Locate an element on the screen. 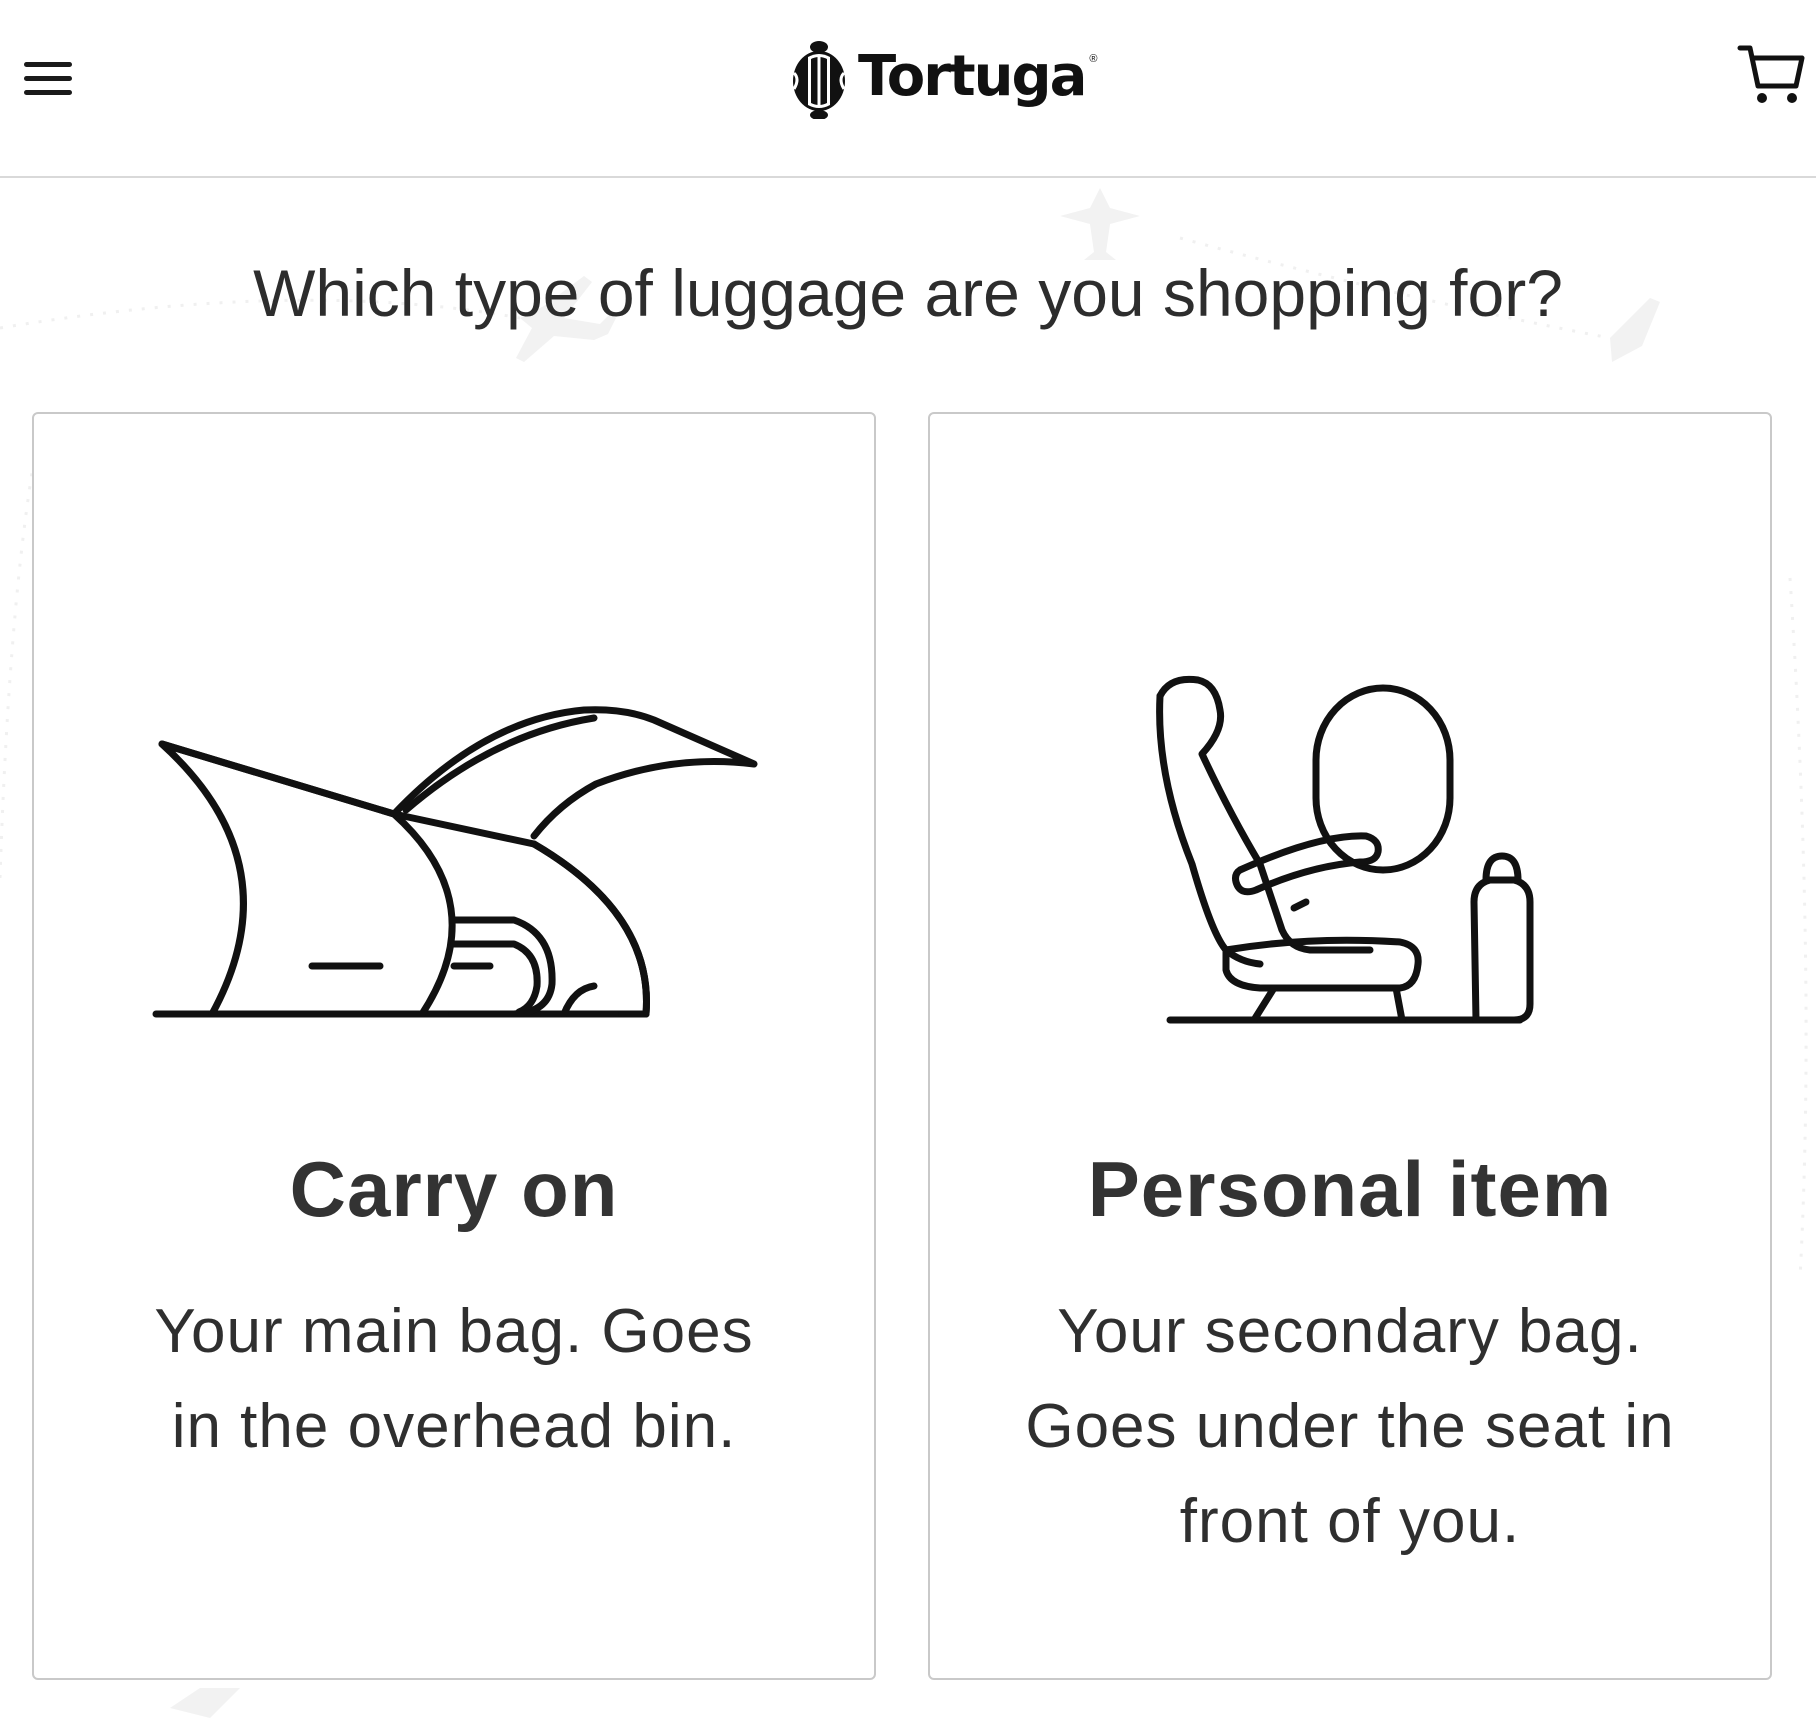 This screenshot has height=1722, width=1816. overhead-bin-icon is located at coordinates (455, 862).